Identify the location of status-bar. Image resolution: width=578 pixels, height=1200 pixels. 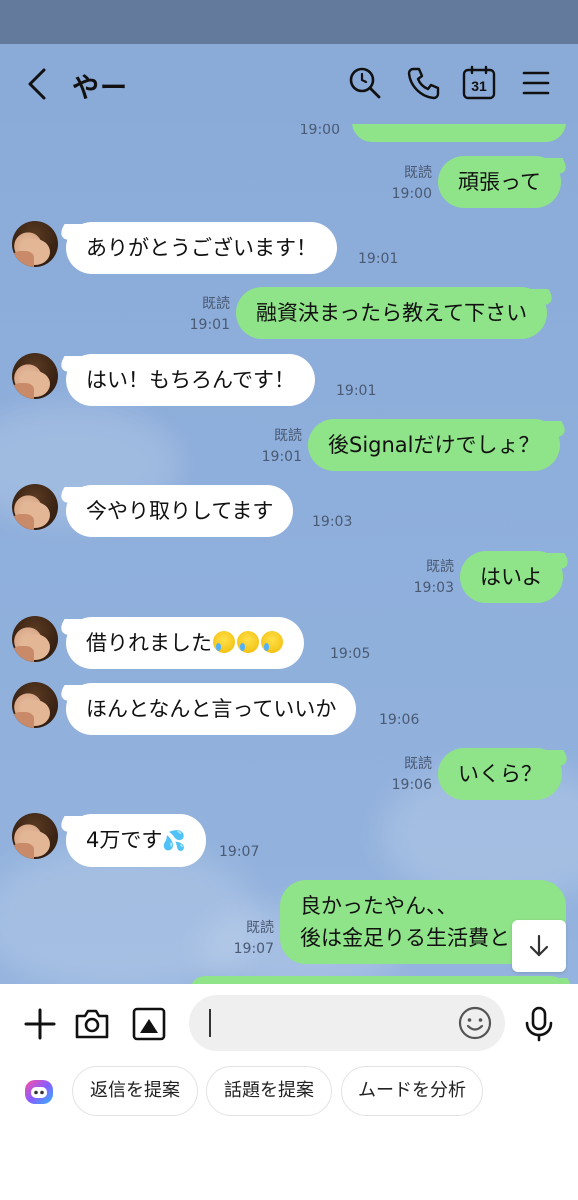
(289, 22).